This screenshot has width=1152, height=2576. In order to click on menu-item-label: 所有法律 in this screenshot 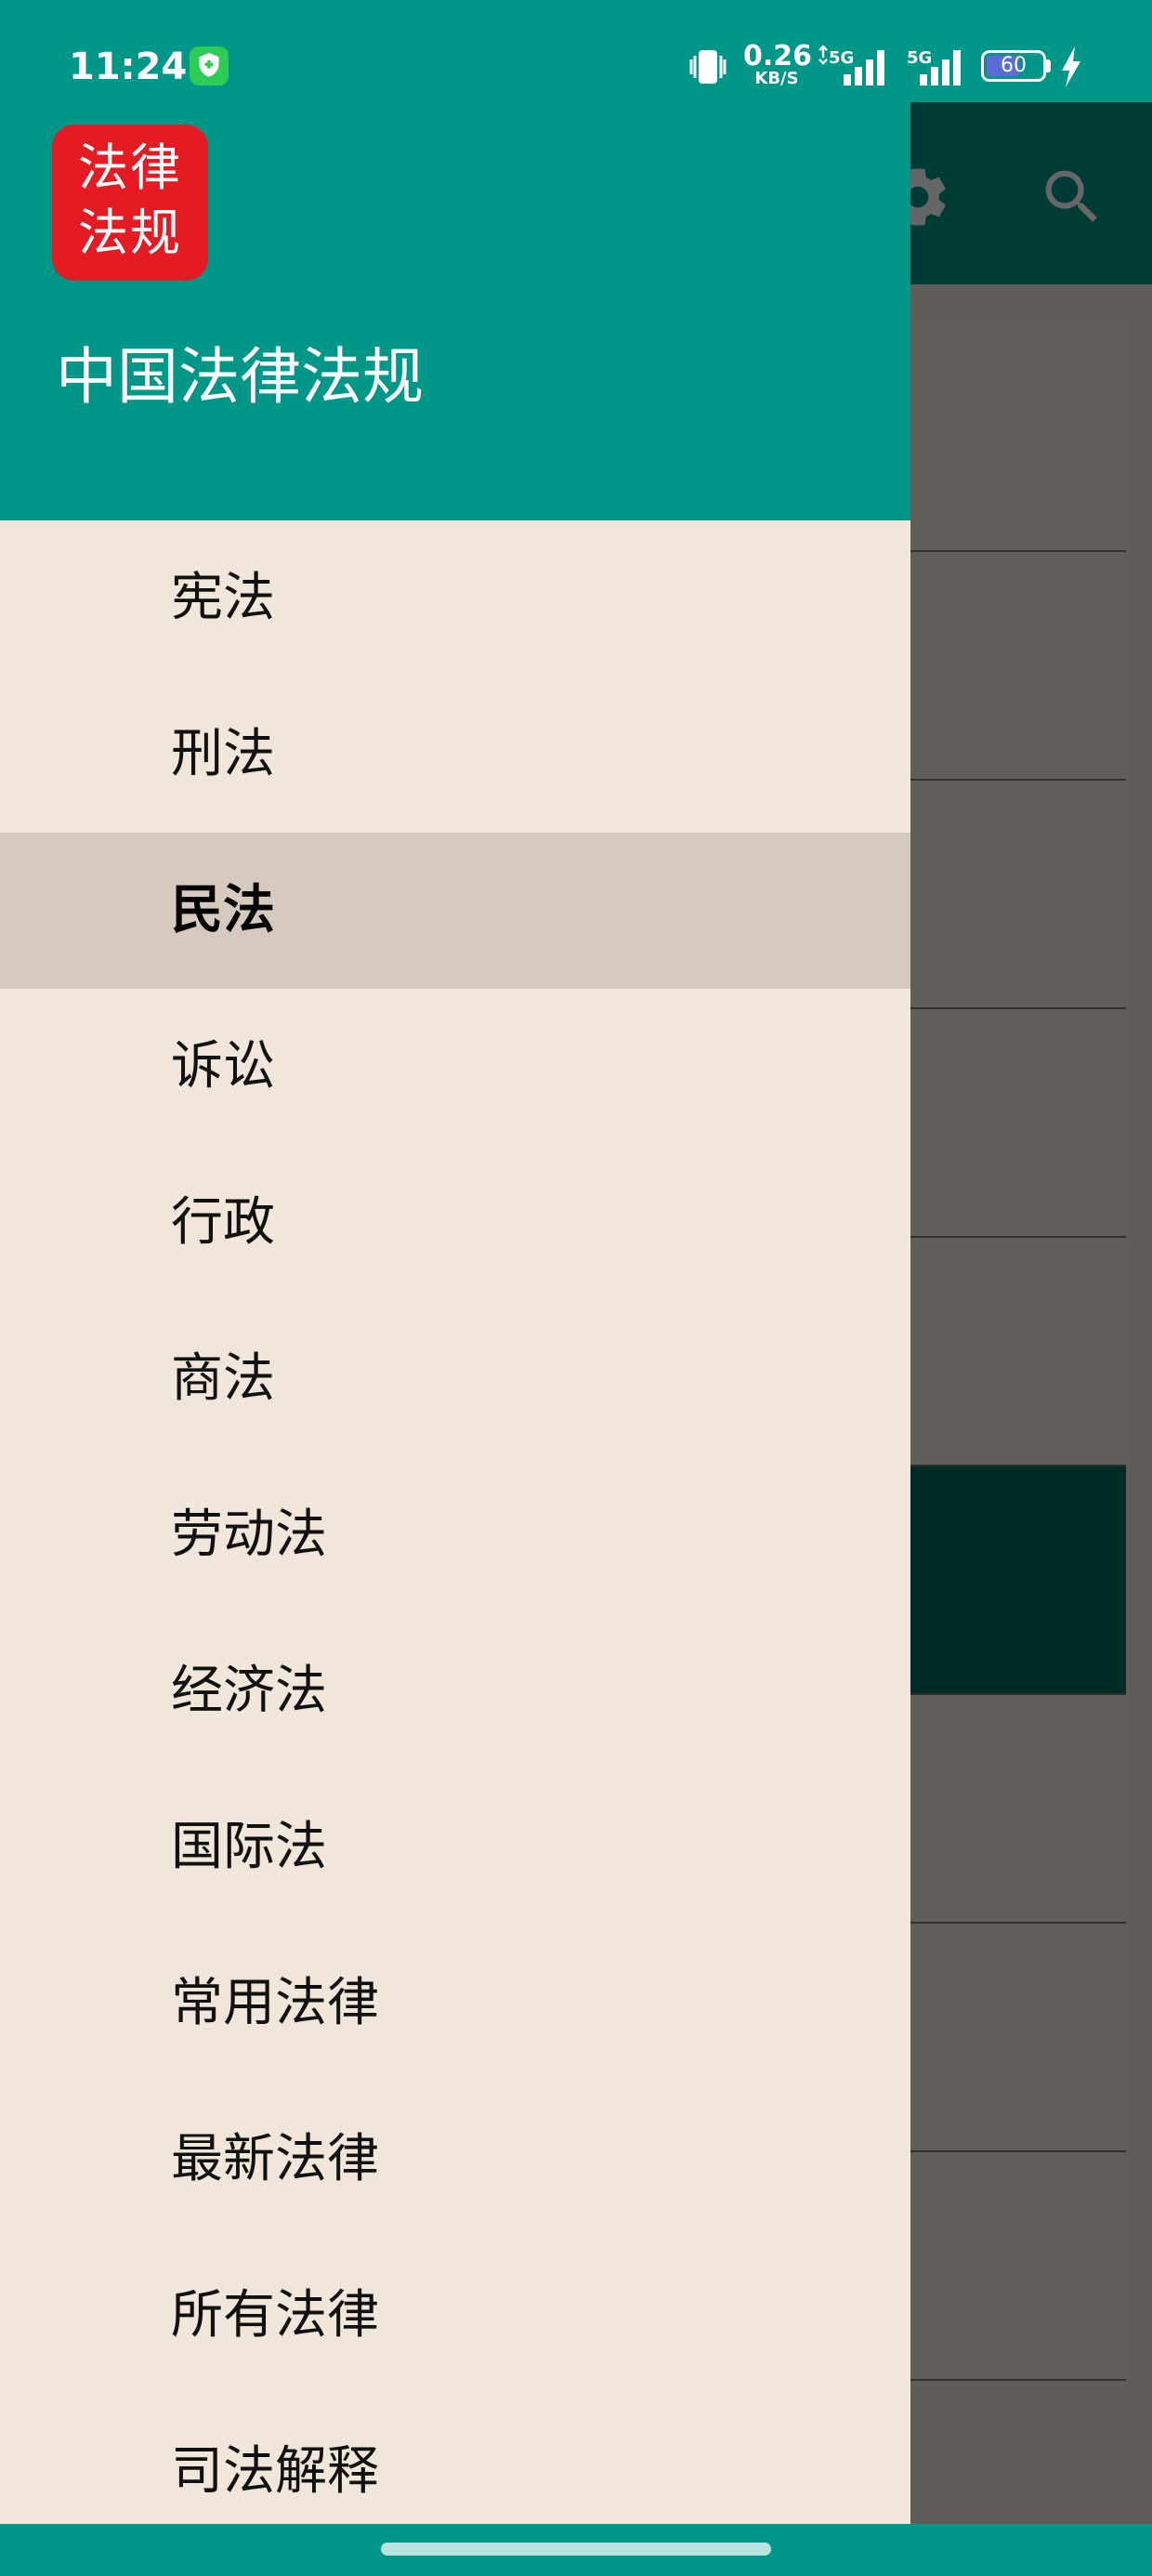, I will do `click(275, 2315)`.